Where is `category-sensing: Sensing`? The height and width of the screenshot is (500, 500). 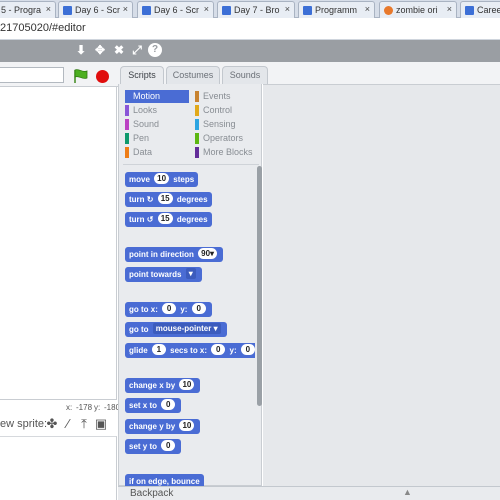 category-sensing: Sensing is located at coordinates (227, 124).